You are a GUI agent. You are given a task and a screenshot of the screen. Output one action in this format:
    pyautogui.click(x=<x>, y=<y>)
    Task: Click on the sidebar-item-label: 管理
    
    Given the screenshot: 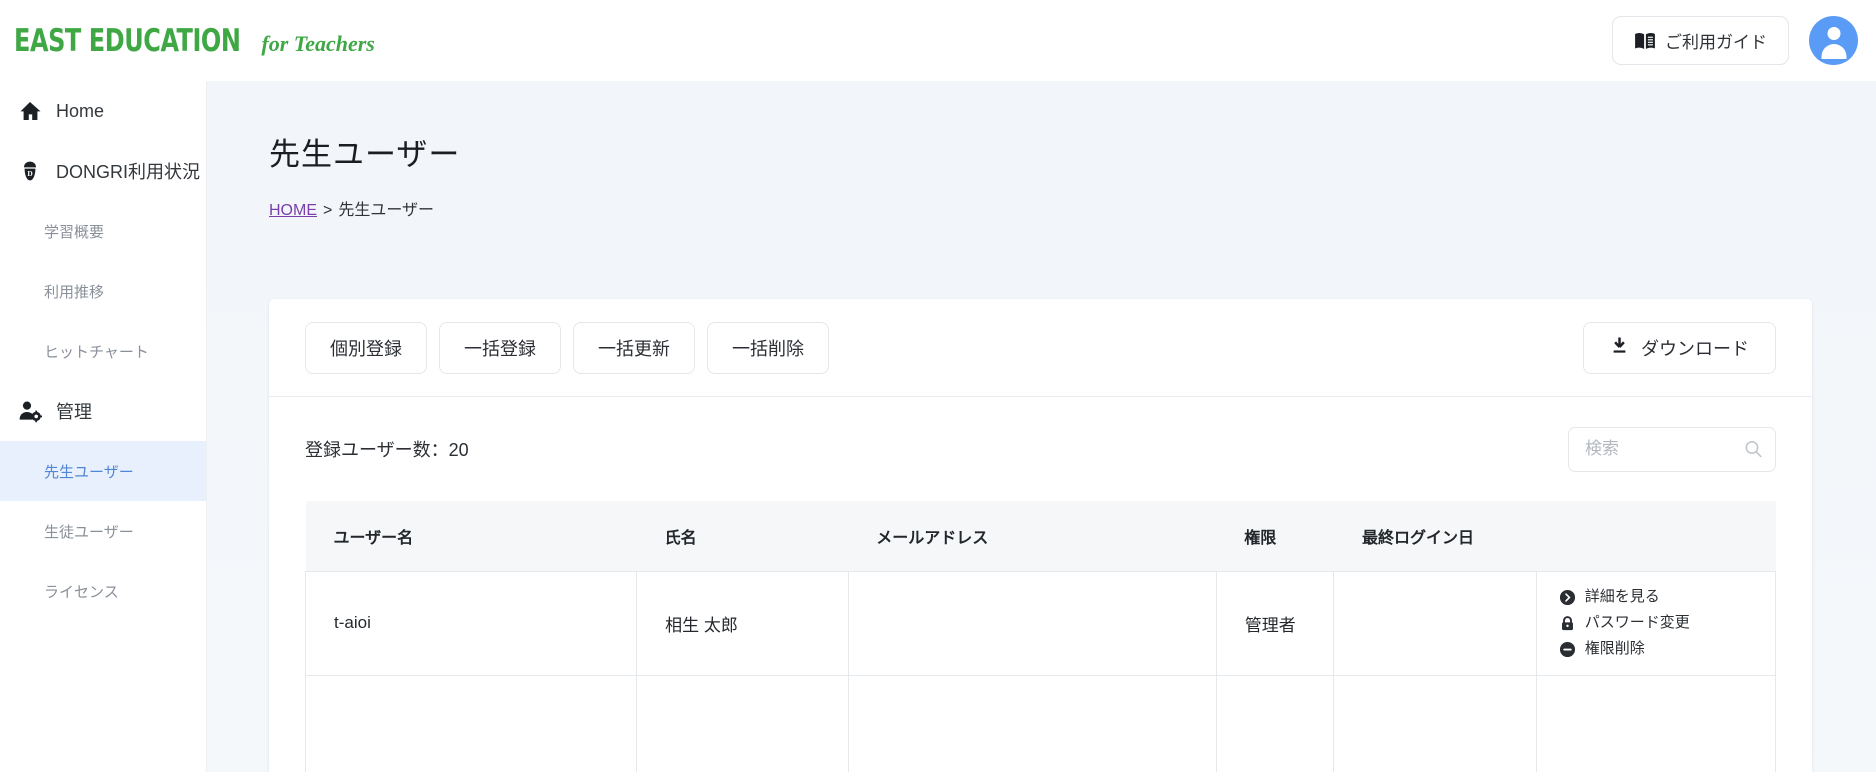 What is the action you would take?
    pyautogui.click(x=74, y=412)
    